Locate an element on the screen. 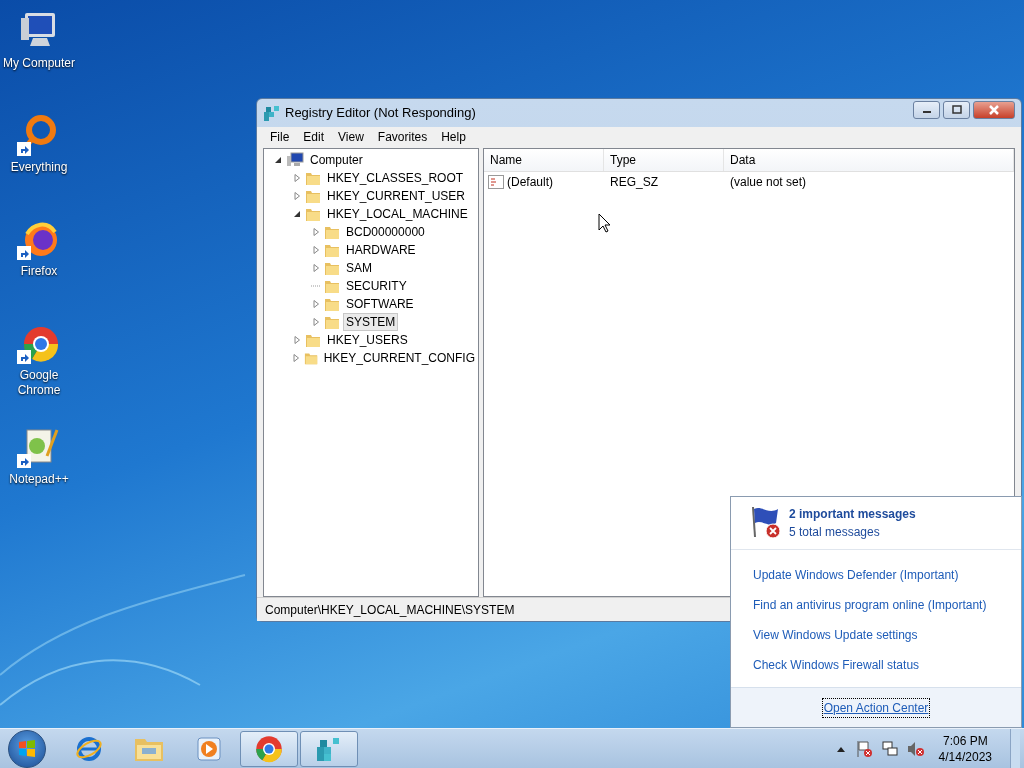 The height and width of the screenshot is (768, 1024). column-header: Type is located at coordinates (664, 160).